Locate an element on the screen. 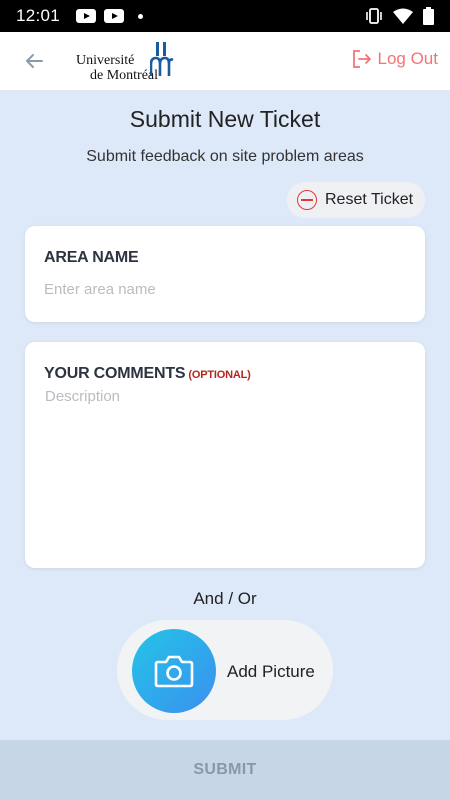 Image resolution: width=450 pixels, height=800 pixels. comments-label-group: YOUR COMMENTS (OPTIONAL) is located at coordinates (147, 374).